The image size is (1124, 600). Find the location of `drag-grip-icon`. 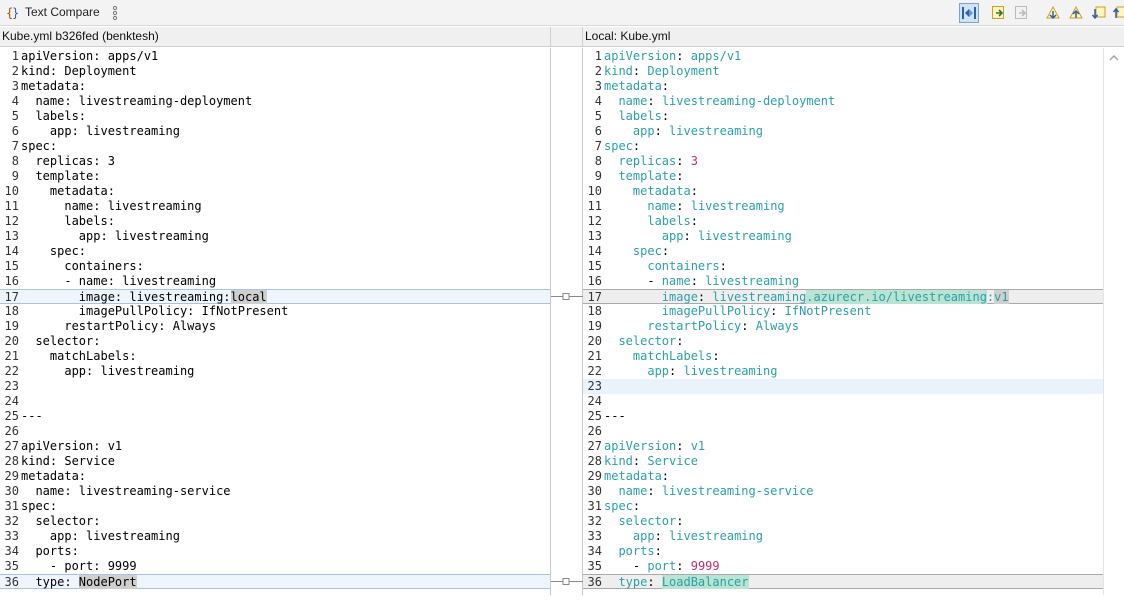

drag-grip-icon is located at coordinates (115, 13).